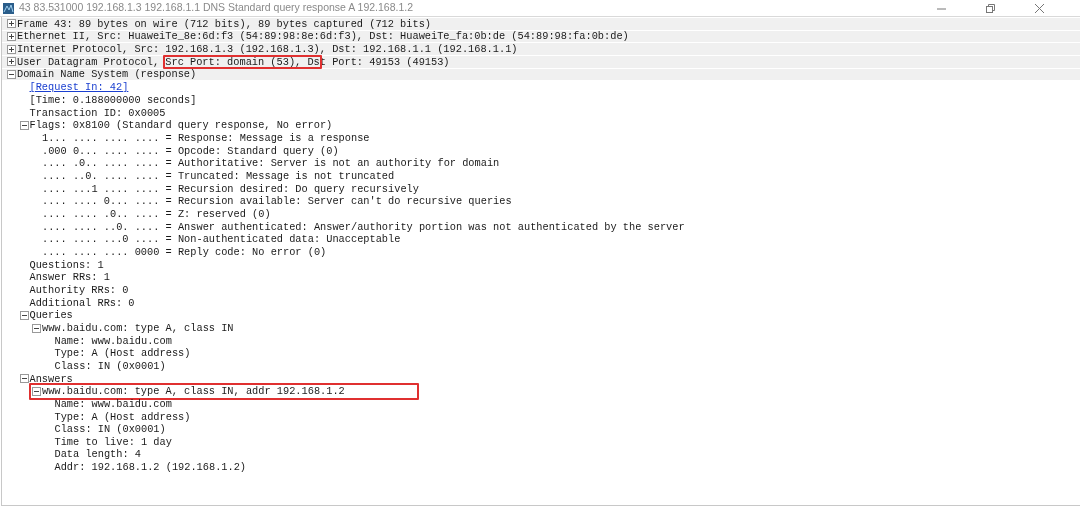 Image resolution: width=1080 pixels, height=508 pixels. I want to click on tree-item-label: .000 0... .... .... = Opcode: Standard query (0), so click(190, 151).